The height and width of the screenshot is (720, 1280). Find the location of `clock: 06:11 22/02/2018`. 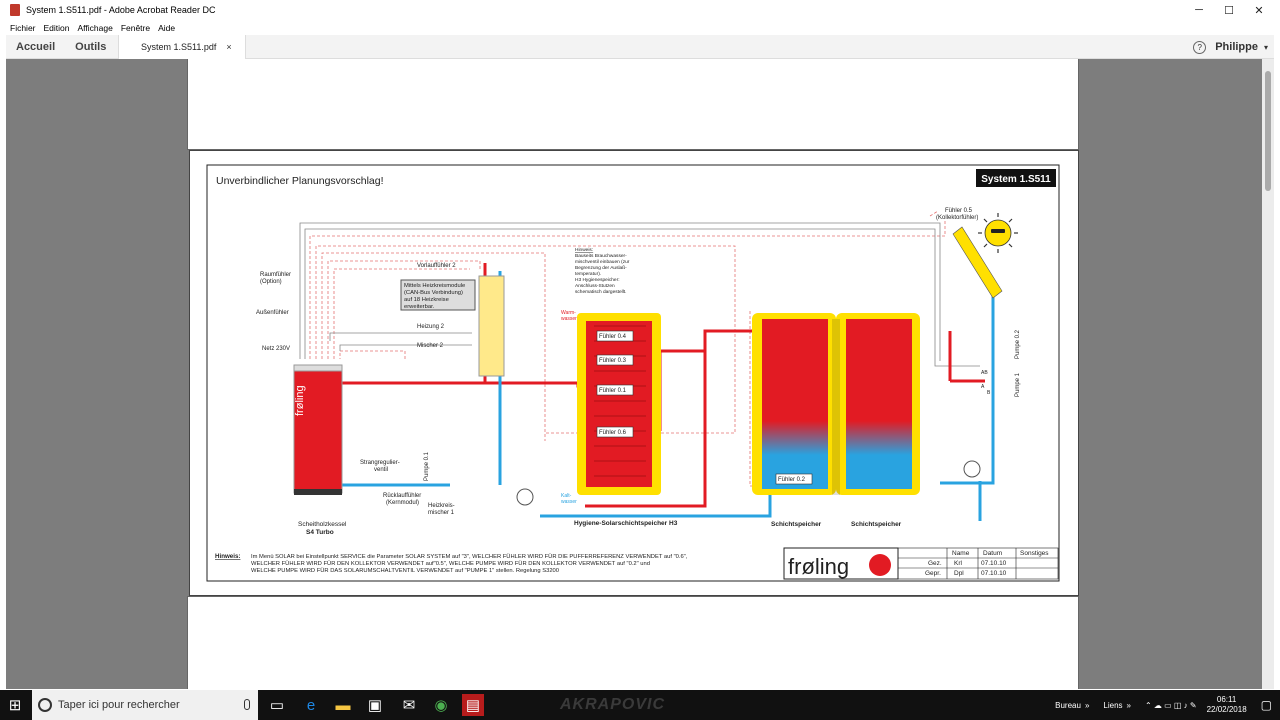

clock: 06:11 22/02/2018 is located at coordinates (1227, 705).